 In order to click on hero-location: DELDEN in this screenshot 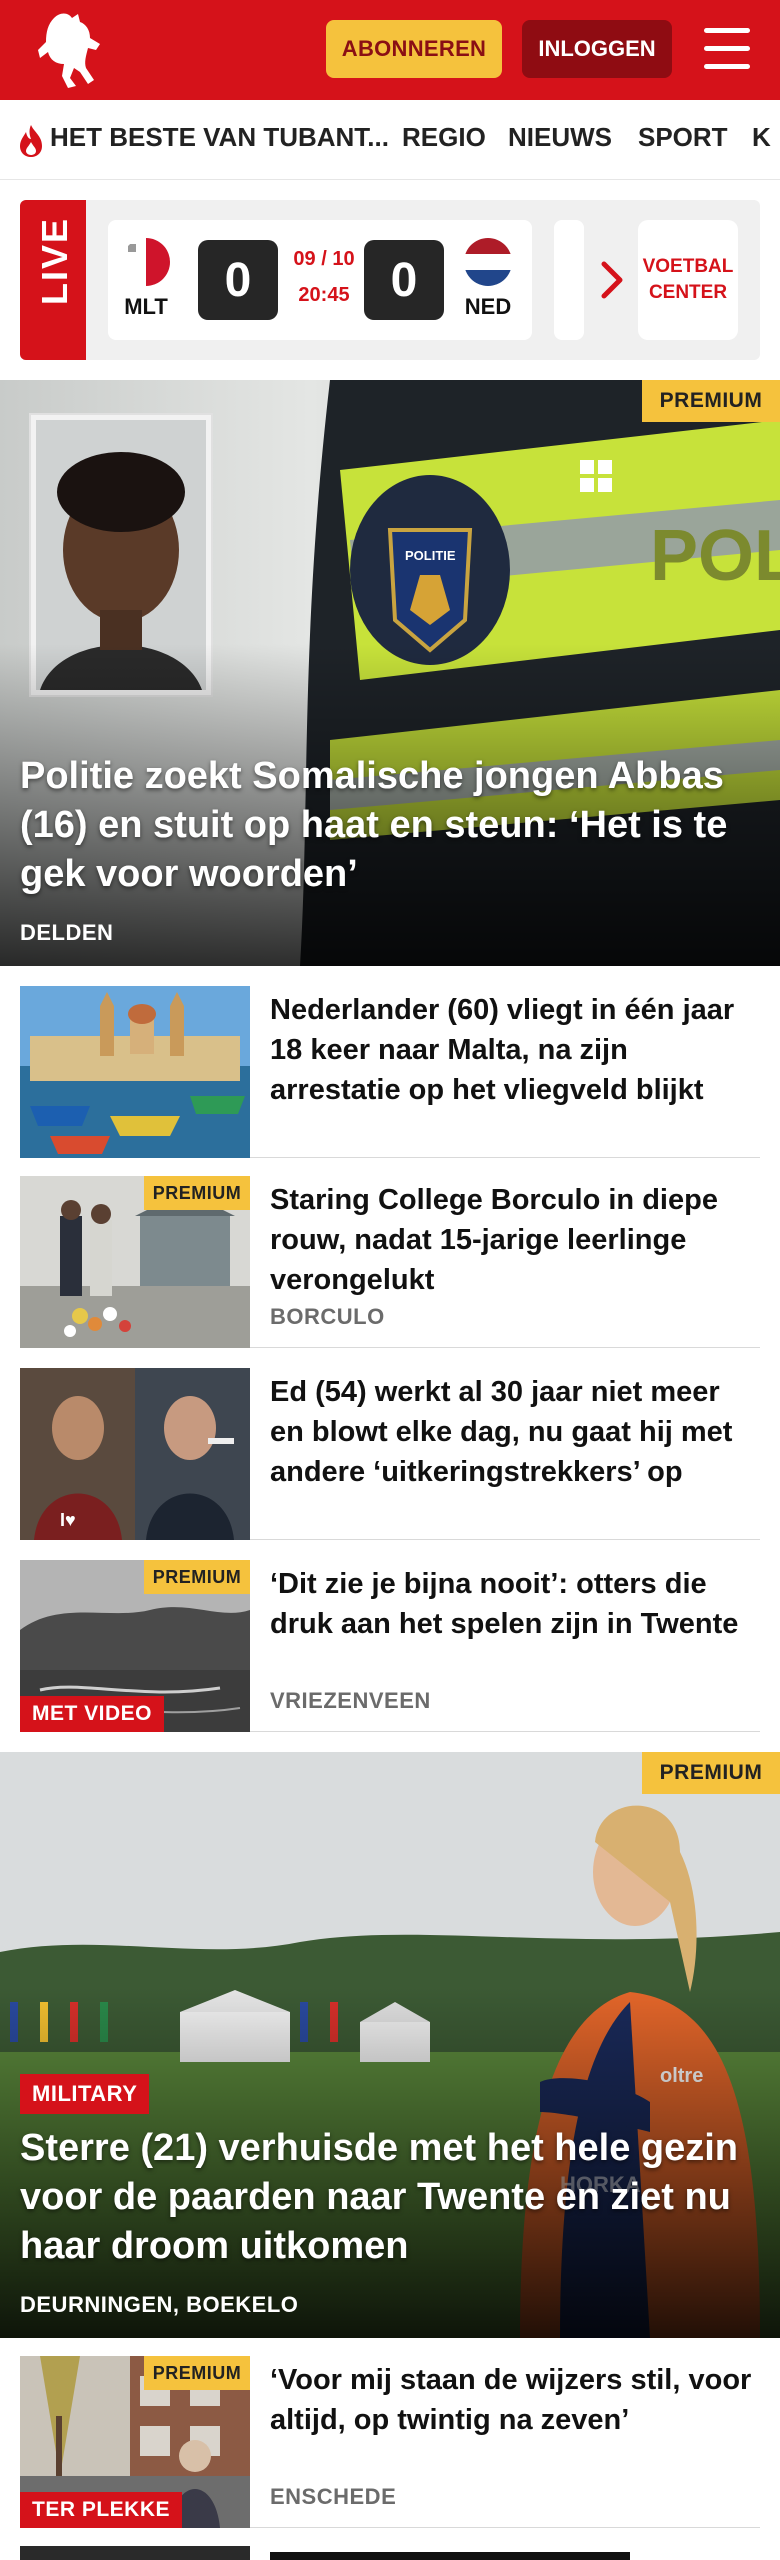, I will do `click(67, 932)`.